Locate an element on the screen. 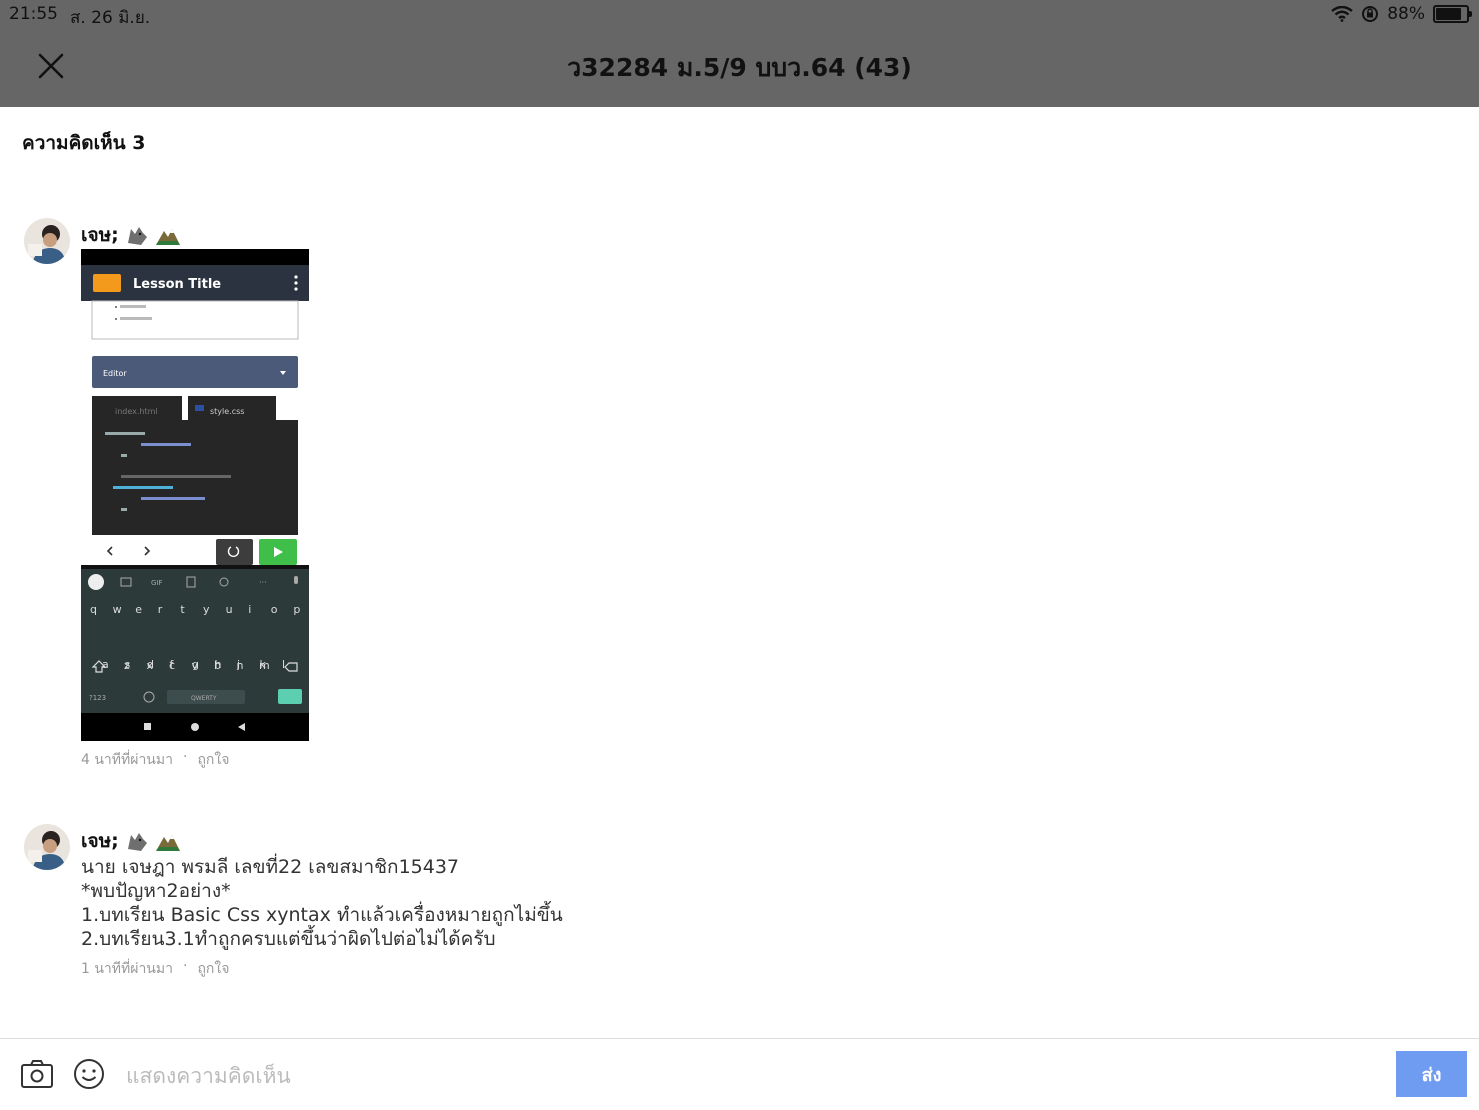 This screenshot has height=1110, width=1479. send-button: ส่ง is located at coordinates (1431, 1074).